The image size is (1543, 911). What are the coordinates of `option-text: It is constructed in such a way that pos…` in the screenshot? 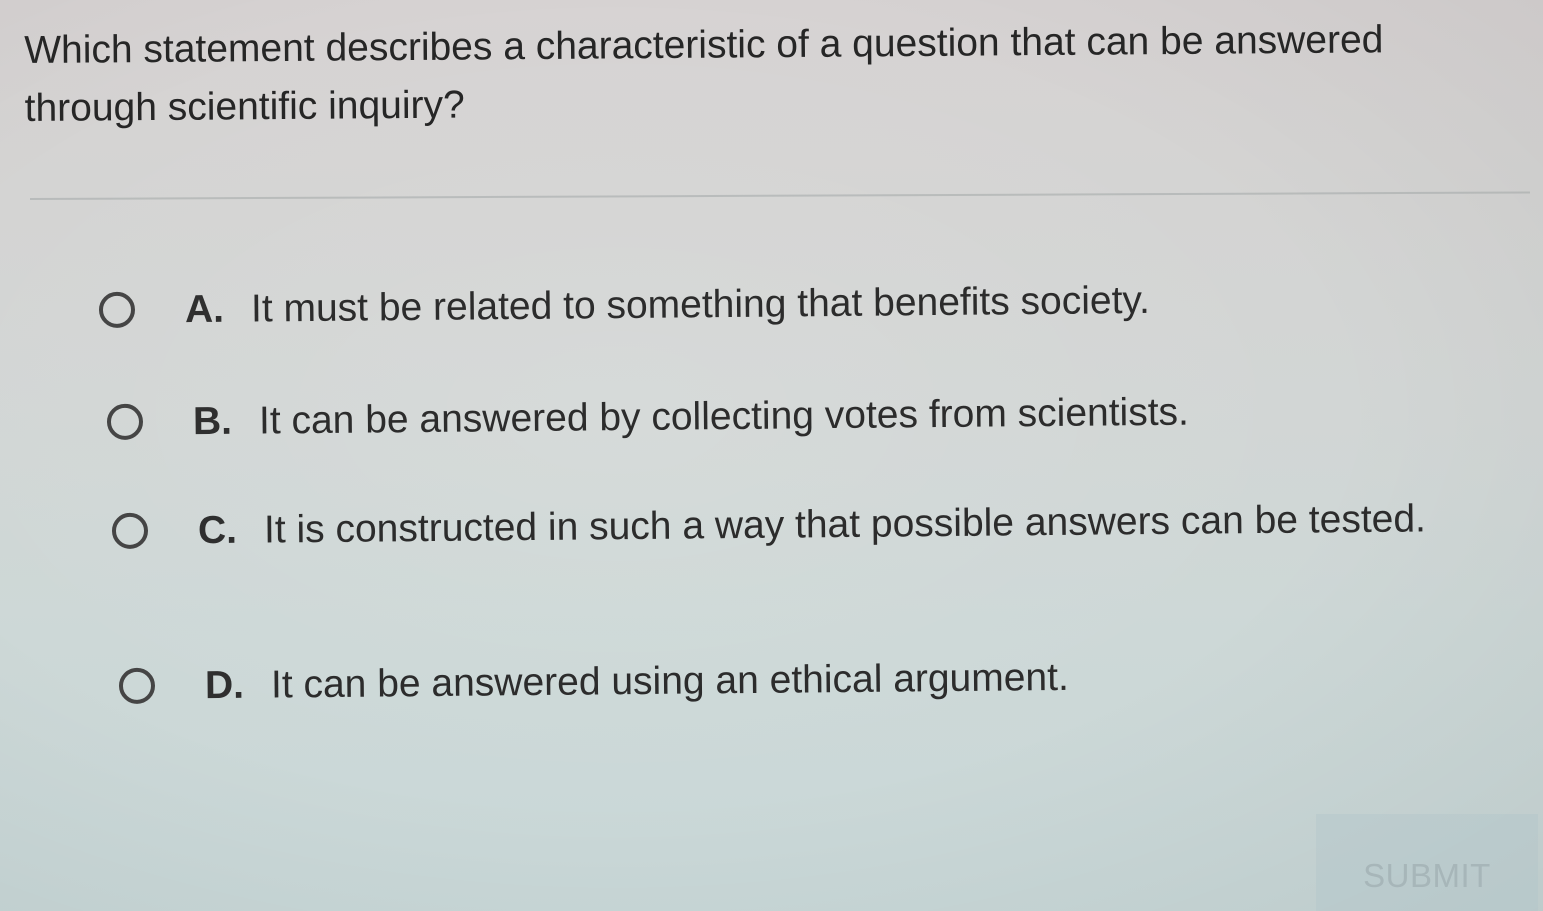 It's located at (845, 524).